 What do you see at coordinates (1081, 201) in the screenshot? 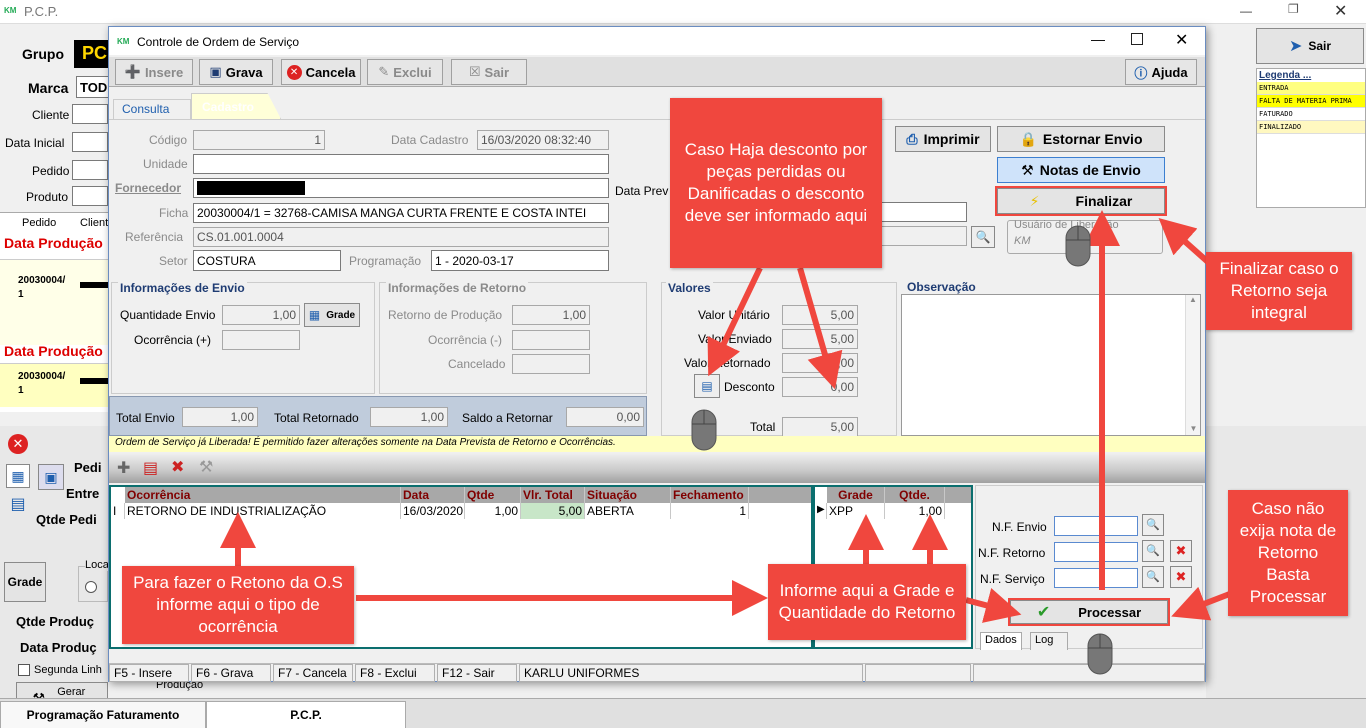
I see `finalizar-button: ⚡ Finalizar` at bounding box center [1081, 201].